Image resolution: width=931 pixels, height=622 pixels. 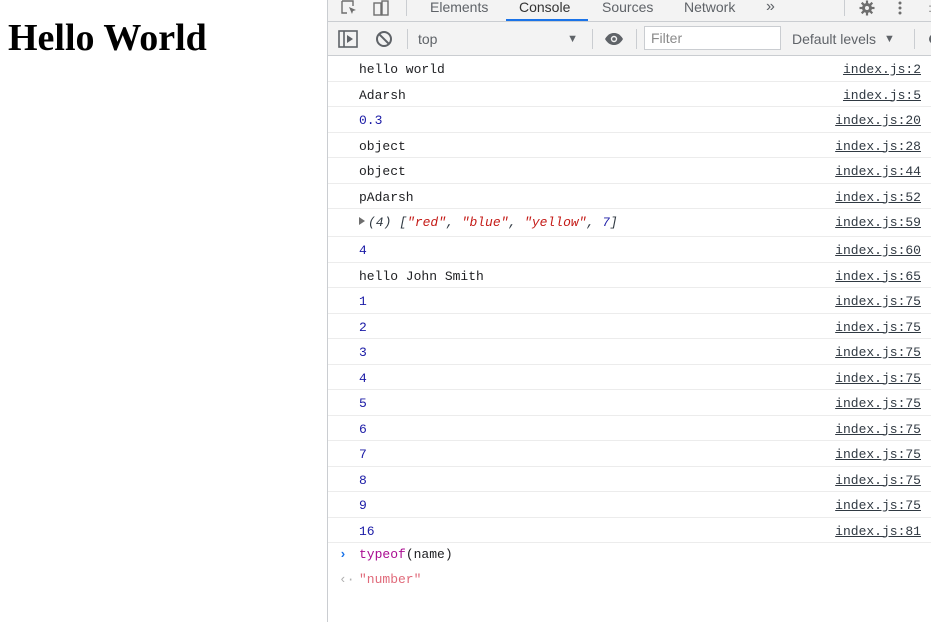 What do you see at coordinates (555, 222) in the screenshot?
I see `array-item: "yellow"` at bounding box center [555, 222].